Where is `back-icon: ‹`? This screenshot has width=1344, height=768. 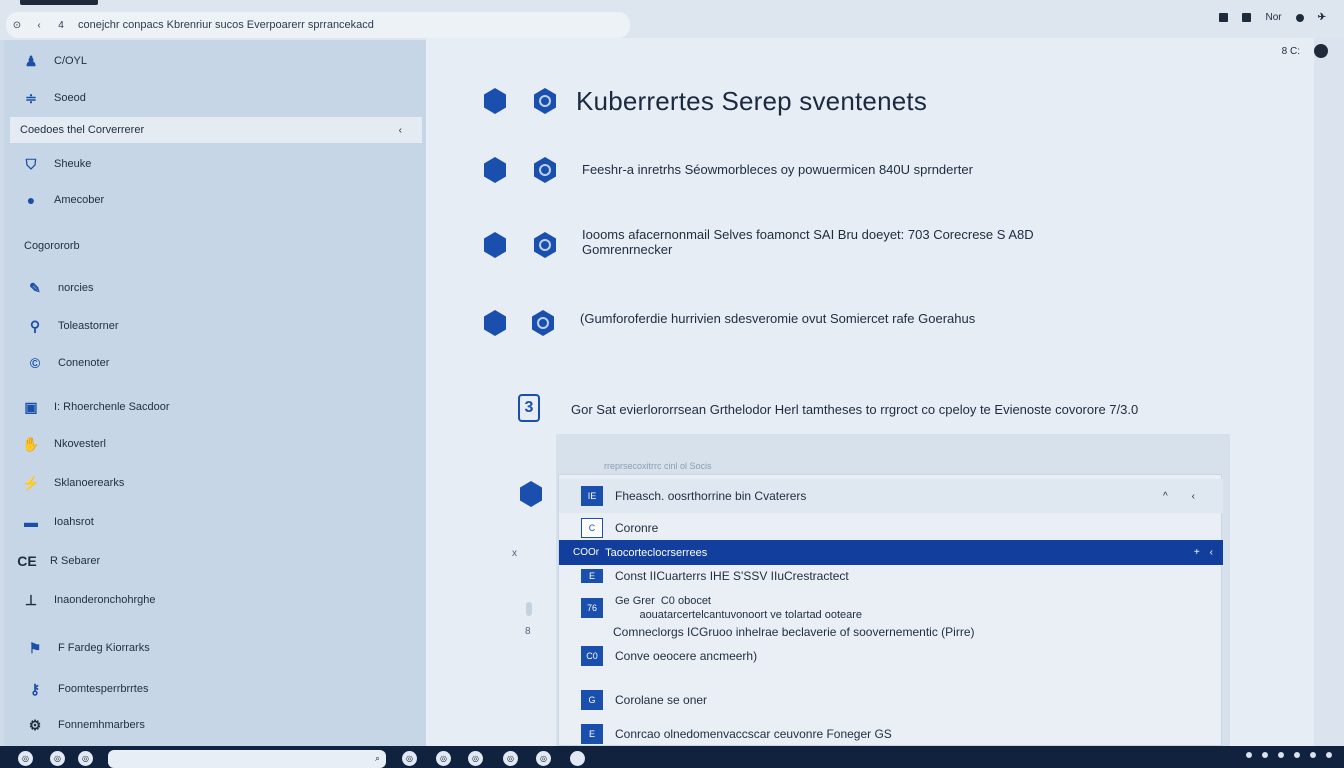
back-icon: ‹ is located at coordinates (39, 25).